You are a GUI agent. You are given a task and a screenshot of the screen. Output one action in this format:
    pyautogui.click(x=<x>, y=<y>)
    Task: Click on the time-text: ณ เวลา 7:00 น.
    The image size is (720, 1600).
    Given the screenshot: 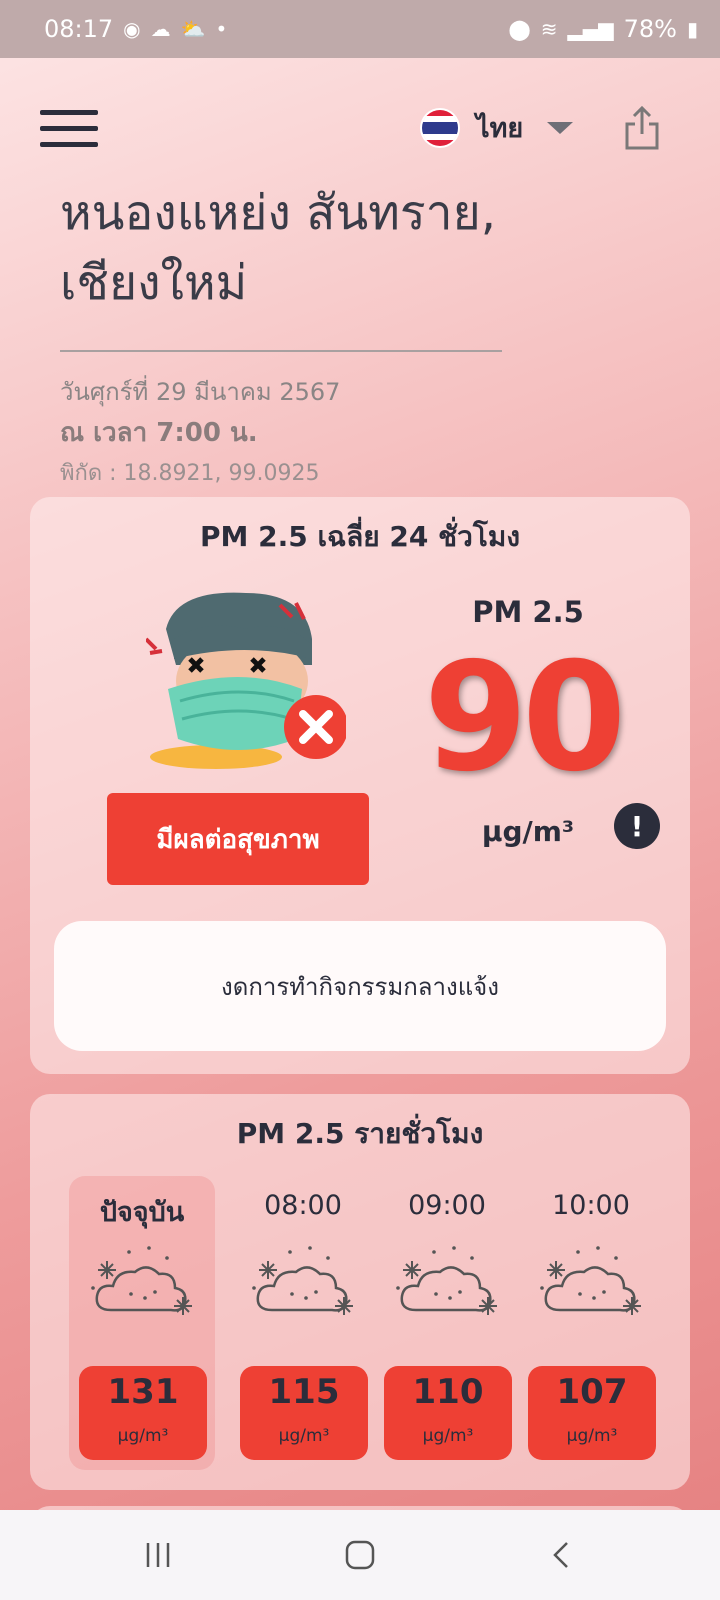 What is the action you would take?
    pyautogui.click(x=159, y=433)
    